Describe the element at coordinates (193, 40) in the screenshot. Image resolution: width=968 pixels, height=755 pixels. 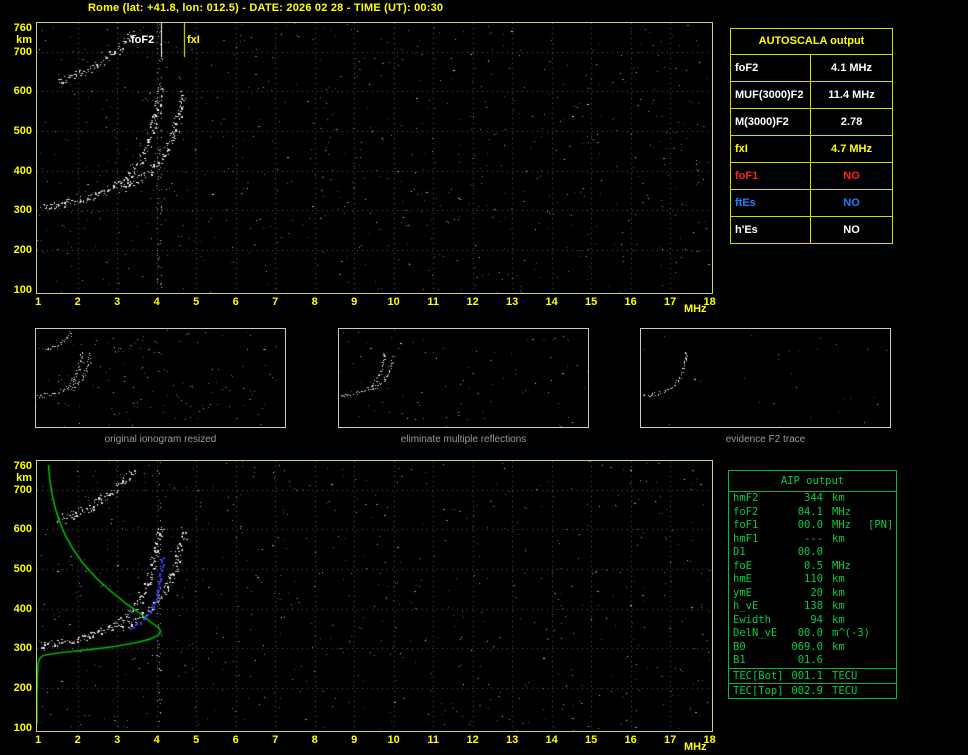
I see `fxi-marker-label: fxI` at that location.